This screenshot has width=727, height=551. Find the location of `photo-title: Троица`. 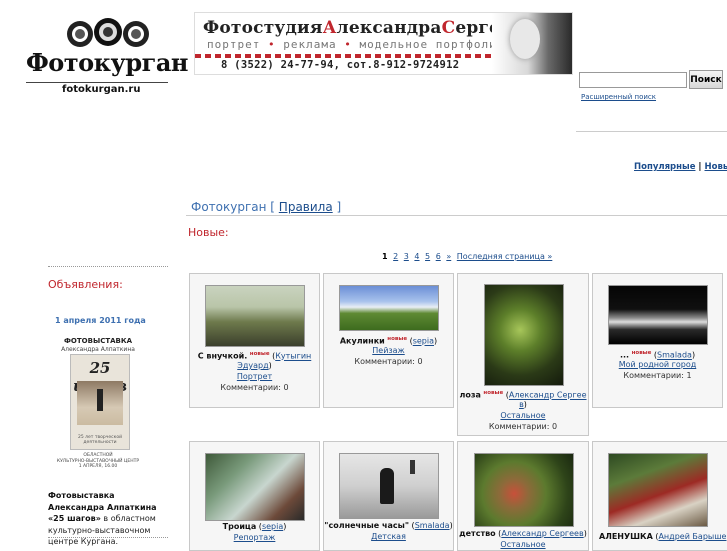

photo-title: Троица is located at coordinates (240, 526).